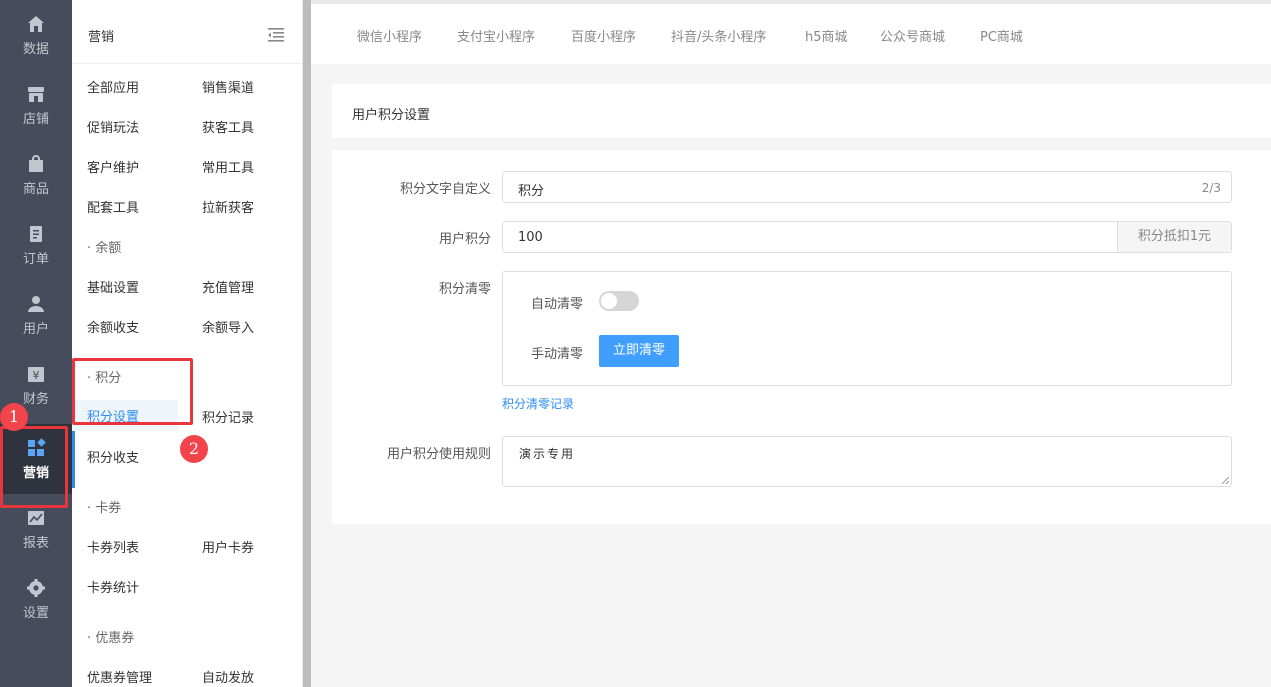 This screenshot has width=1271, height=687. What do you see at coordinates (35, 259) in the screenshot?
I see `nav-label: 订单` at bounding box center [35, 259].